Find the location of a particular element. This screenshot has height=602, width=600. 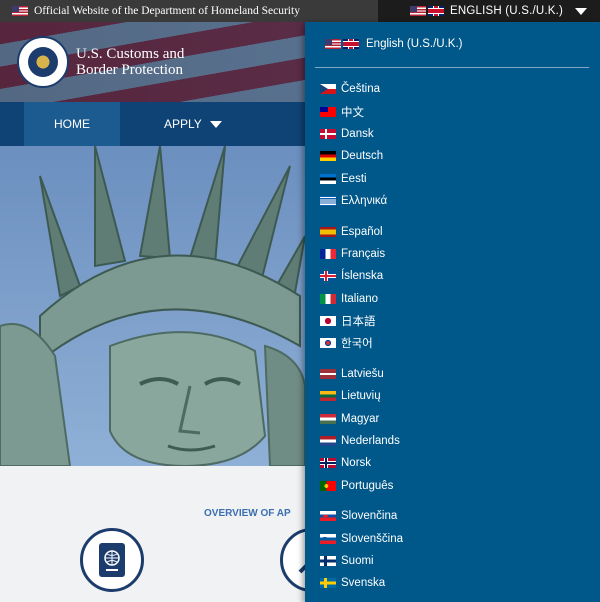

language-name: Slovenčina is located at coordinates (369, 516).